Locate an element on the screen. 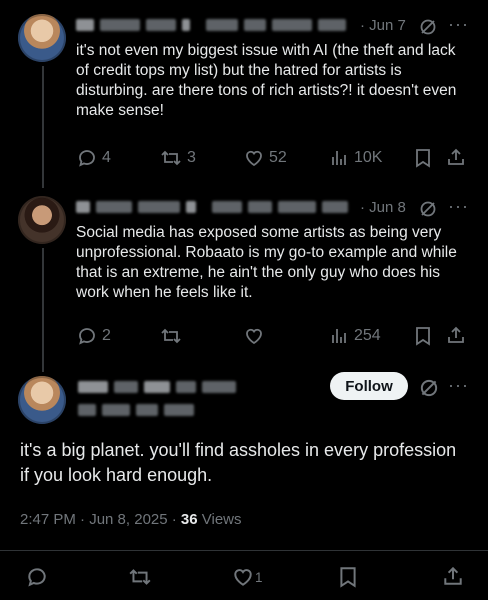 The image size is (488, 600). reply-button: 4 is located at coordinates (94, 158).